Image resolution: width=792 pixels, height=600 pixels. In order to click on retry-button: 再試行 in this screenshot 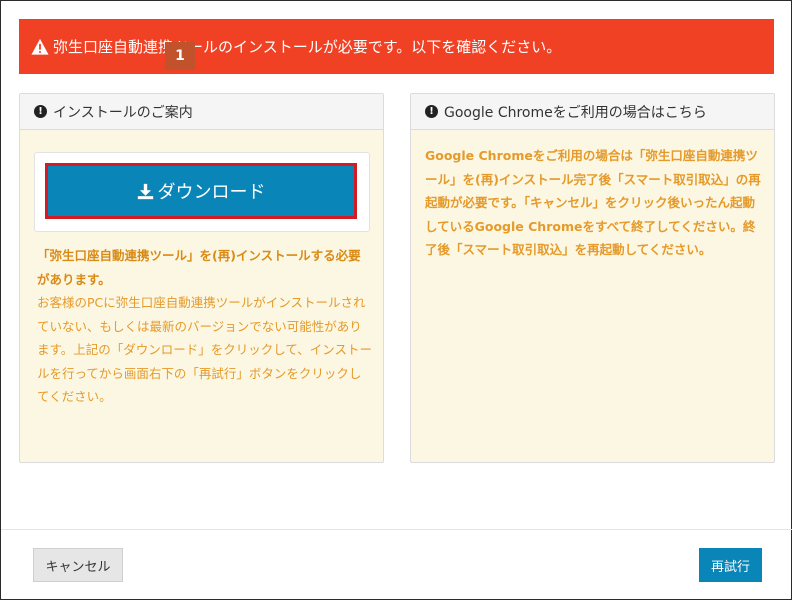, I will do `click(730, 565)`.